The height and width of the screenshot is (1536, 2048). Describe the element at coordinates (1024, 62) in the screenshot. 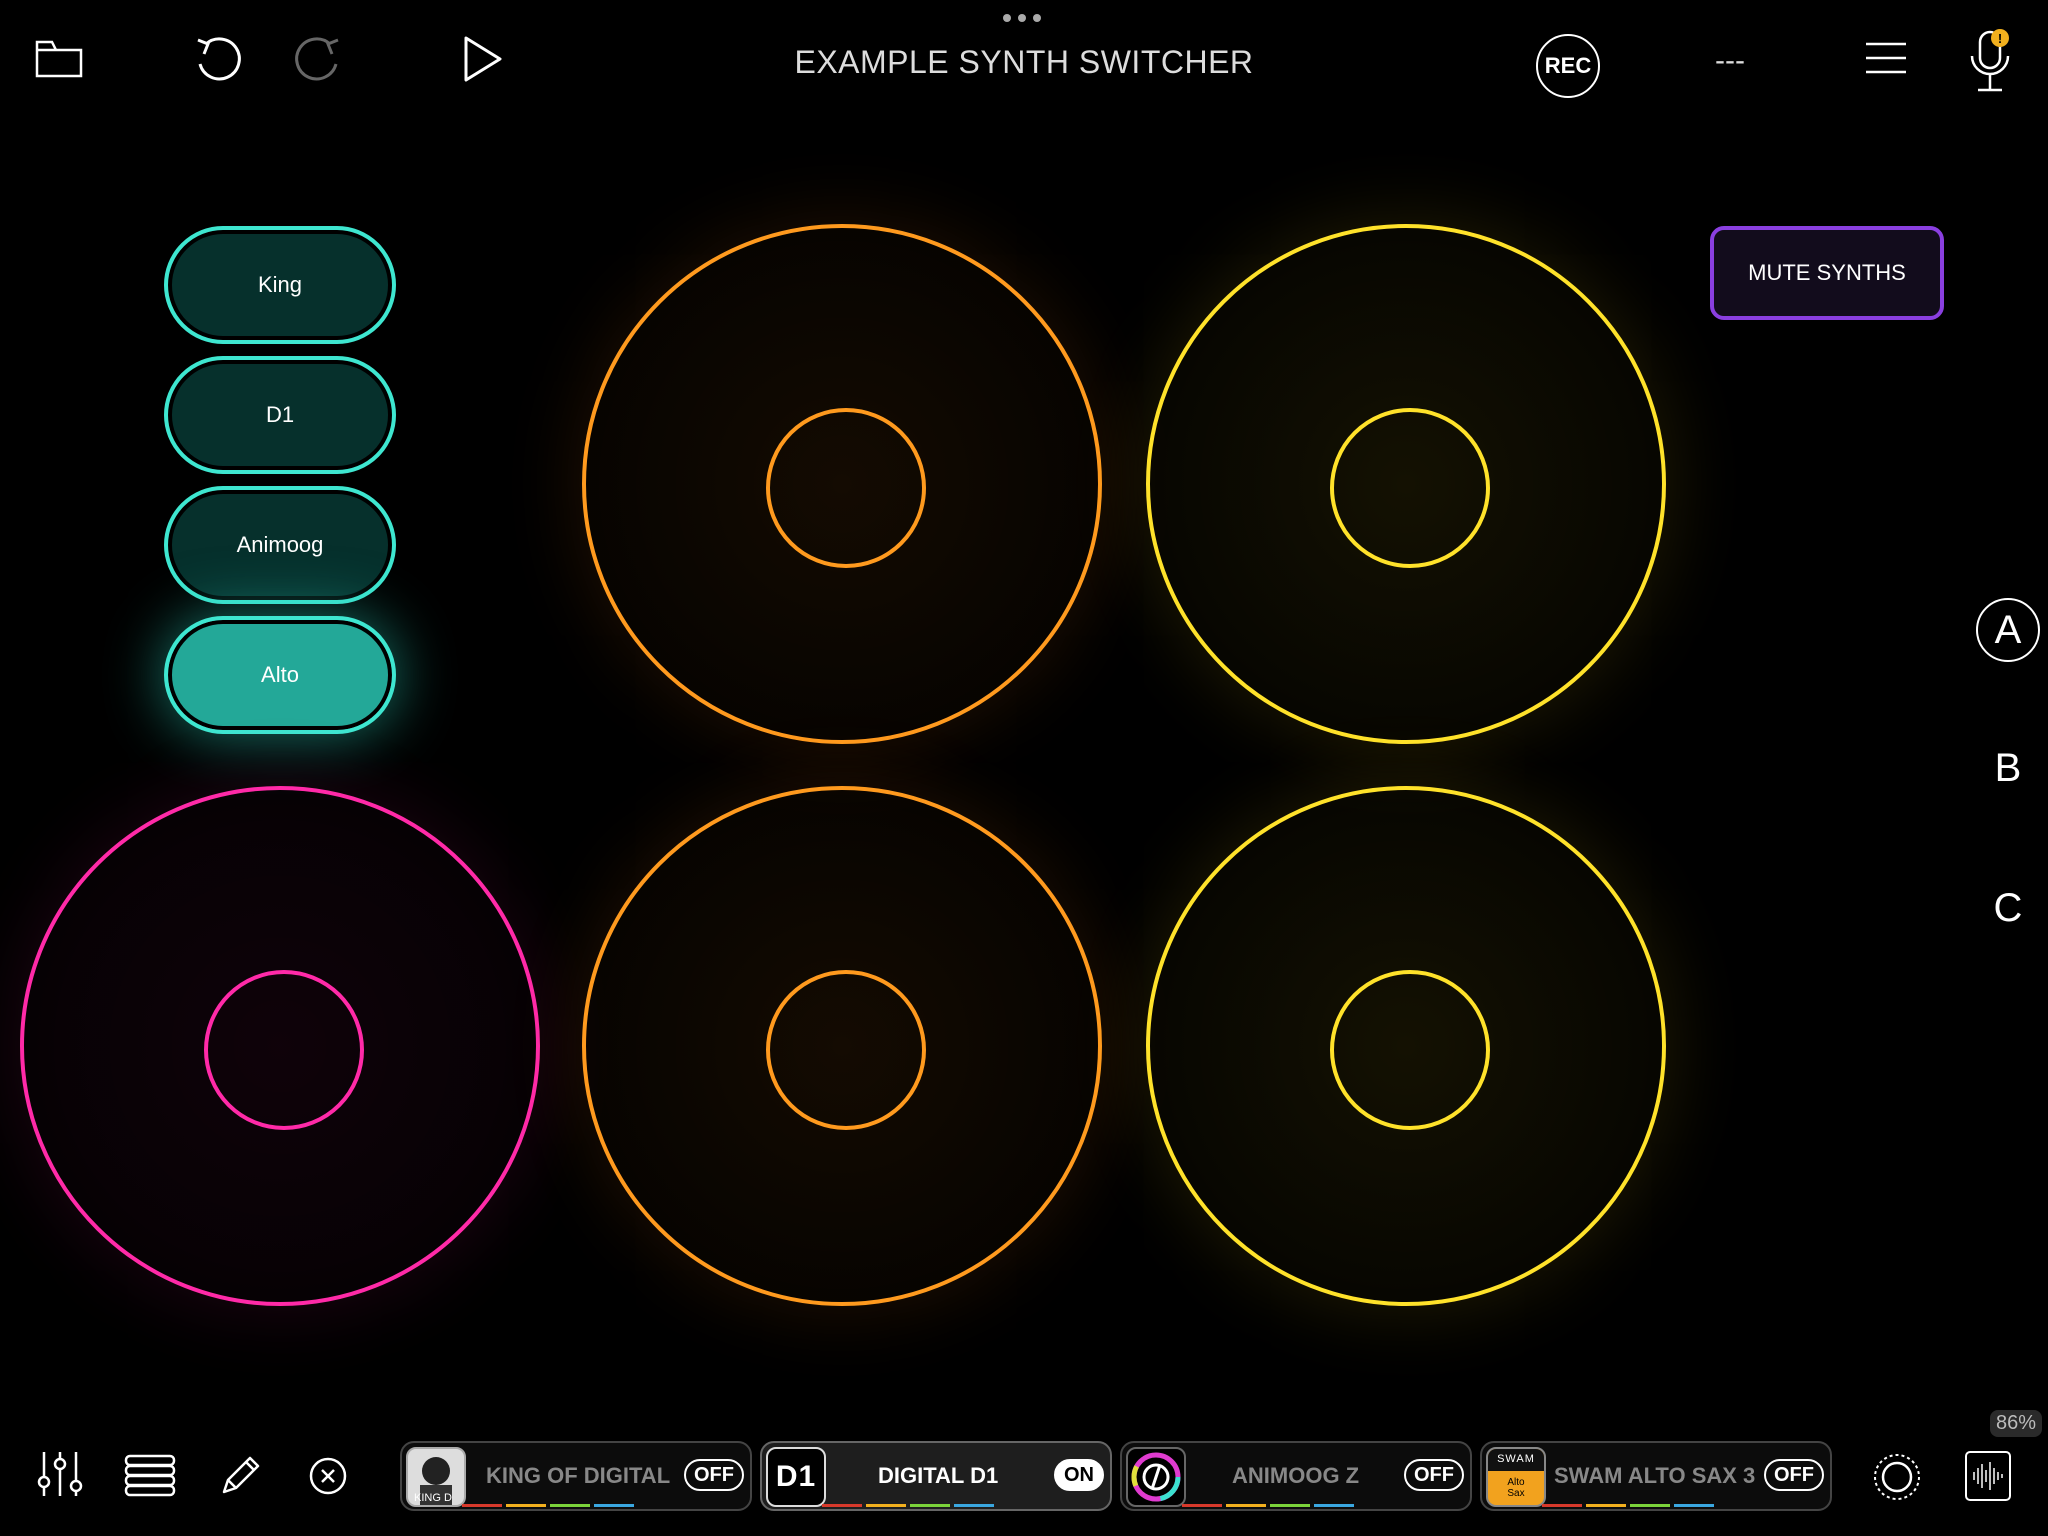

I see `page-title: EXAMPLE SYNTH SWITCHER` at that location.